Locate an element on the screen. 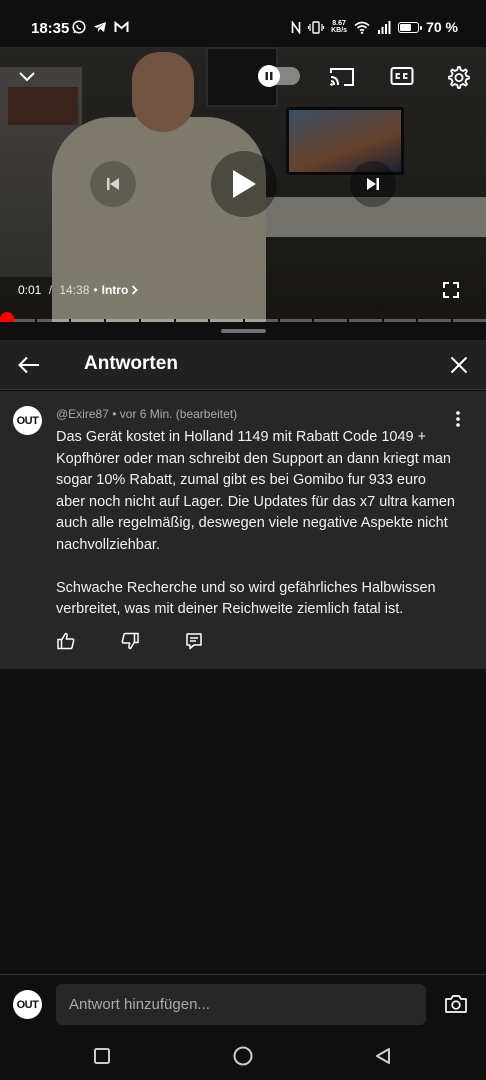 This screenshot has height=1080, width=486. dislike-button is located at coordinates (130, 641).